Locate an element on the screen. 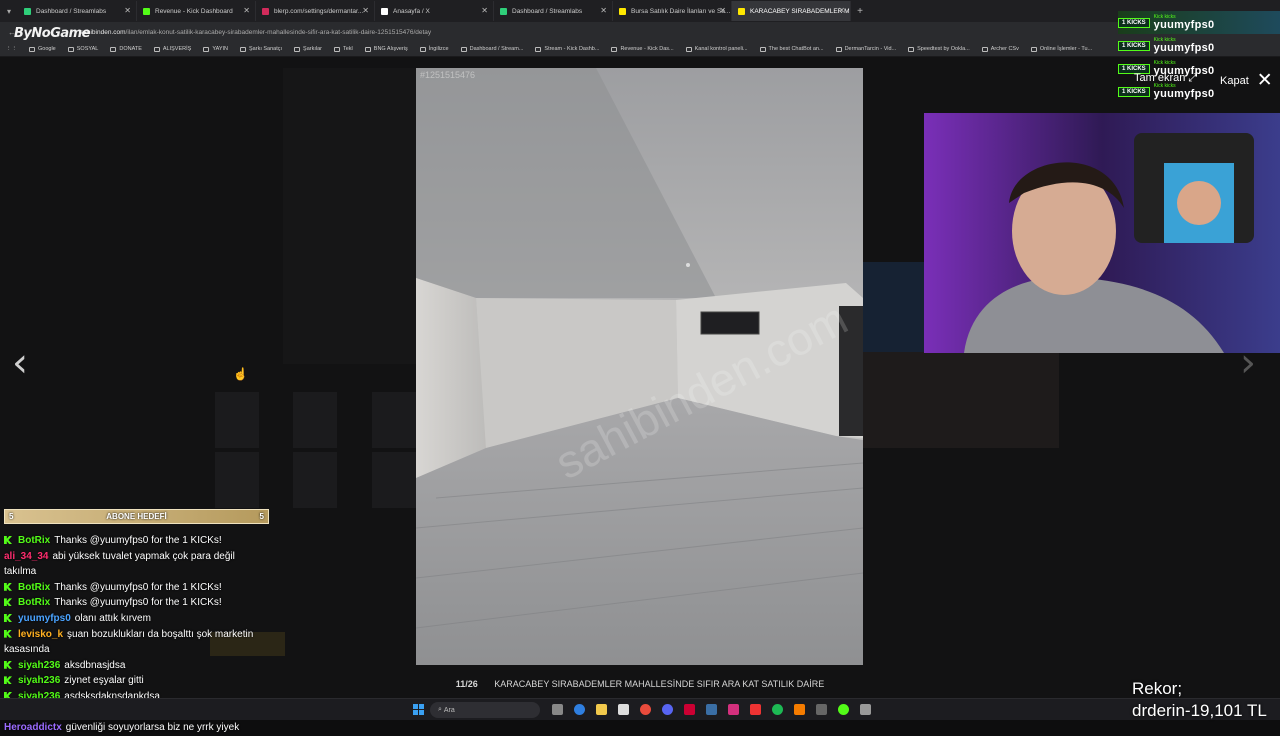 The height and width of the screenshot is (736, 1280). bookmark-item: BNG Alışveriş is located at coordinates (386, 49).